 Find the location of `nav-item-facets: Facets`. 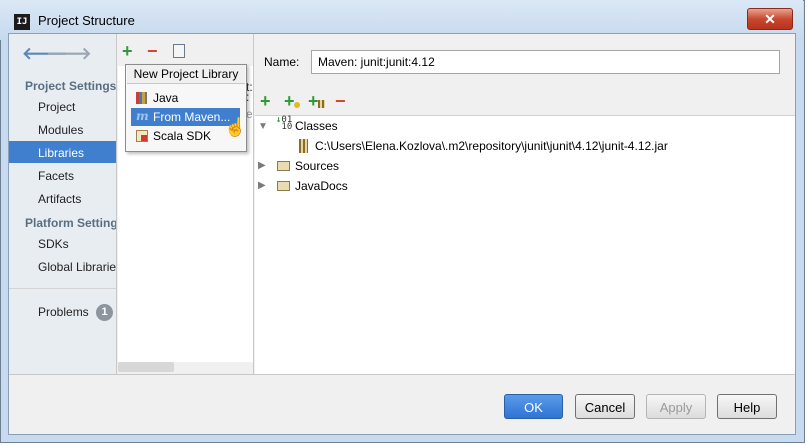

nav-item-facets: Facets is located at coordinates (56, 176).